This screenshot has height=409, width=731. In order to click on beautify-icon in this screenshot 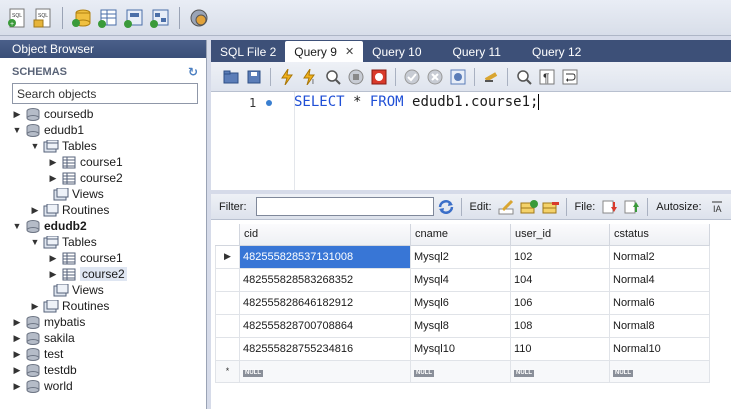, I will do `click(491, 77)`.